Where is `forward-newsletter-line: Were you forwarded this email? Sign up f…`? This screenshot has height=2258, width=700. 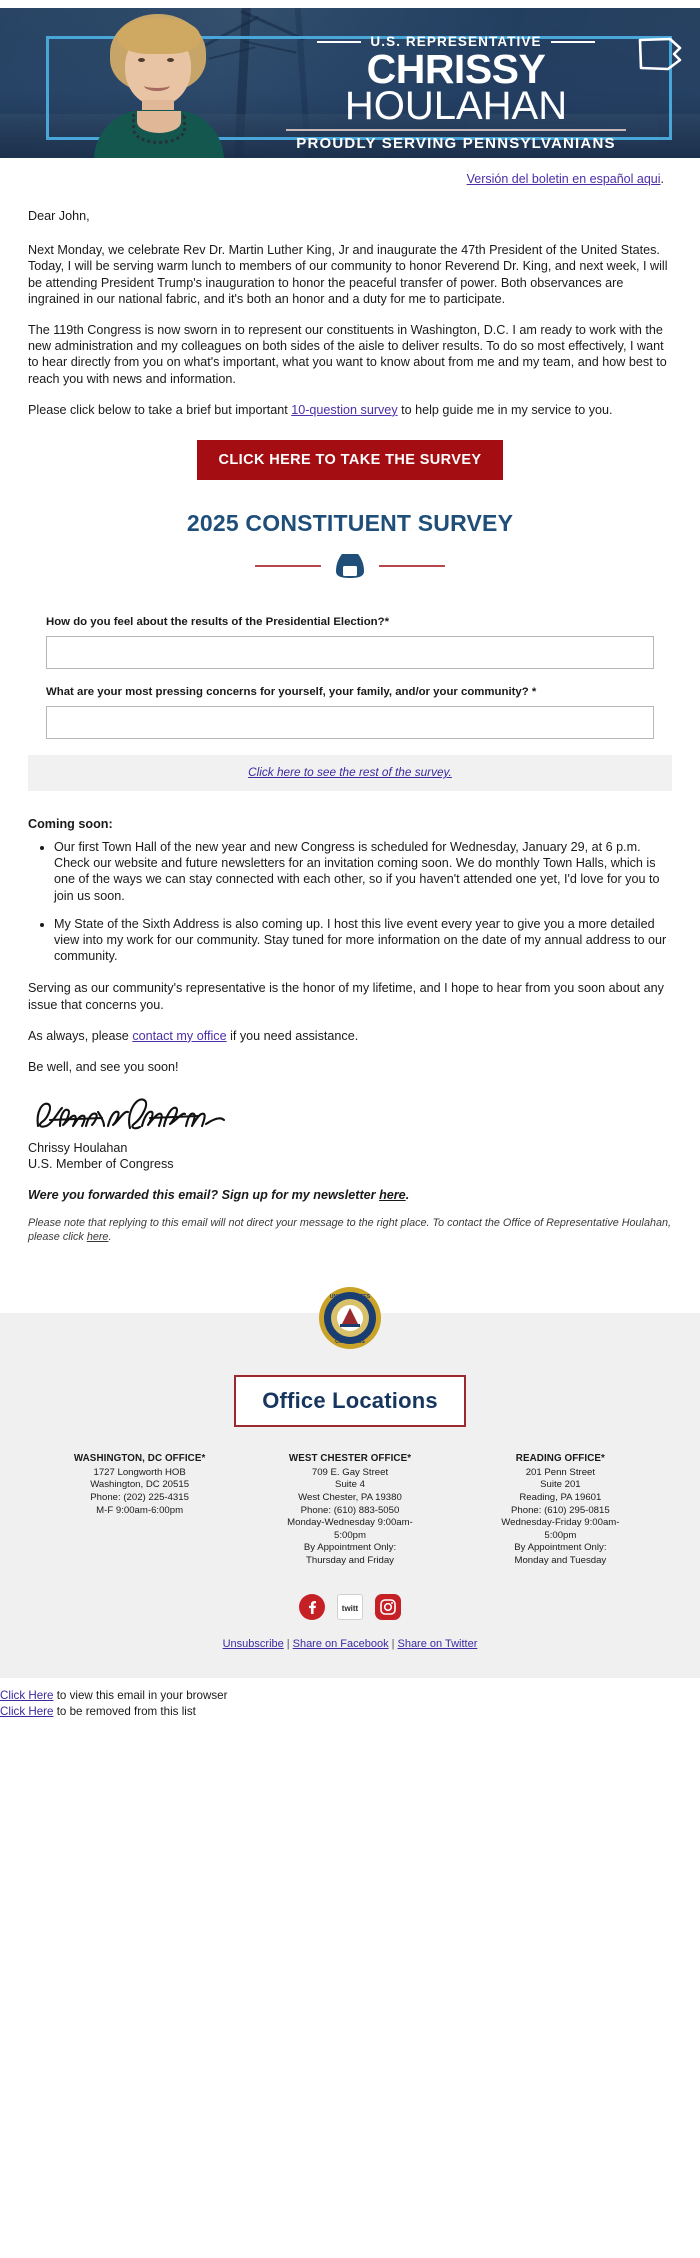 forward-newsletter-line: Were you forwarded this email? Sign up f… is located at coordinates (350, 1195).